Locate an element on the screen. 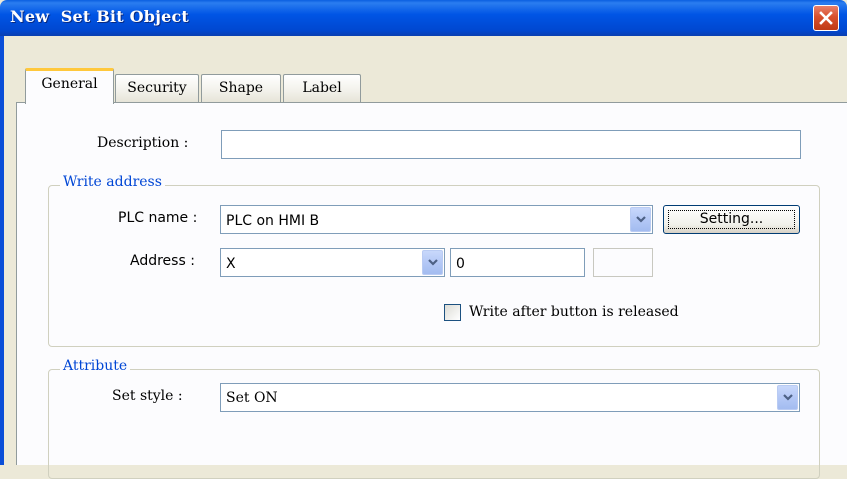 The width and height of the screenshot is (847, 479). tab-general-label: General is located at coordinates (69, 84).